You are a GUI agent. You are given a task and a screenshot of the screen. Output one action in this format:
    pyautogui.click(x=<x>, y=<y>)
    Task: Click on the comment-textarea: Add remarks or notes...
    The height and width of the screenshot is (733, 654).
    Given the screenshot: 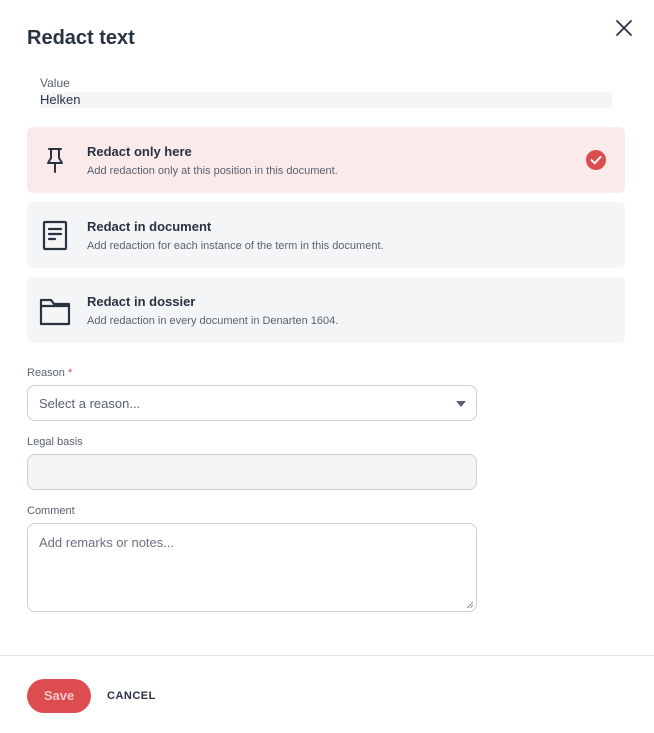 What is the action you would take?
    pyautogui.click(x=252, y=567)
    